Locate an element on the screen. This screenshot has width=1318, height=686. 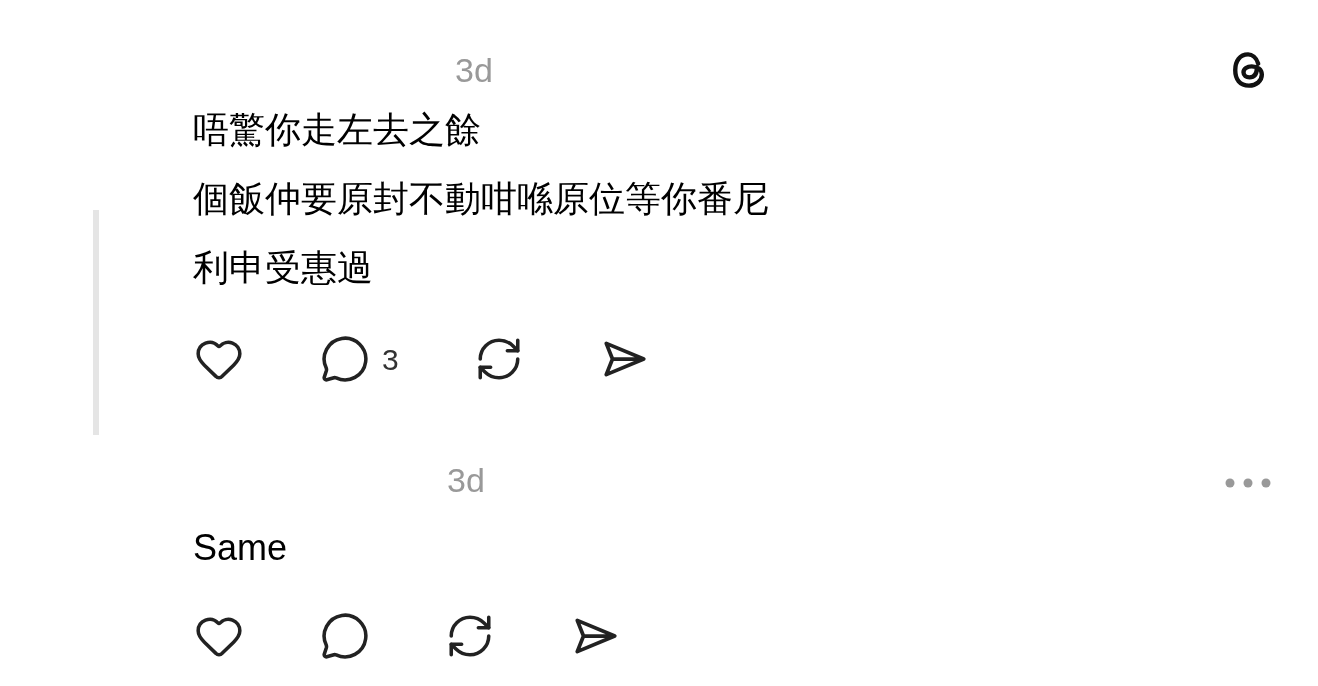
reply-button is located at coordinates (345, 636).